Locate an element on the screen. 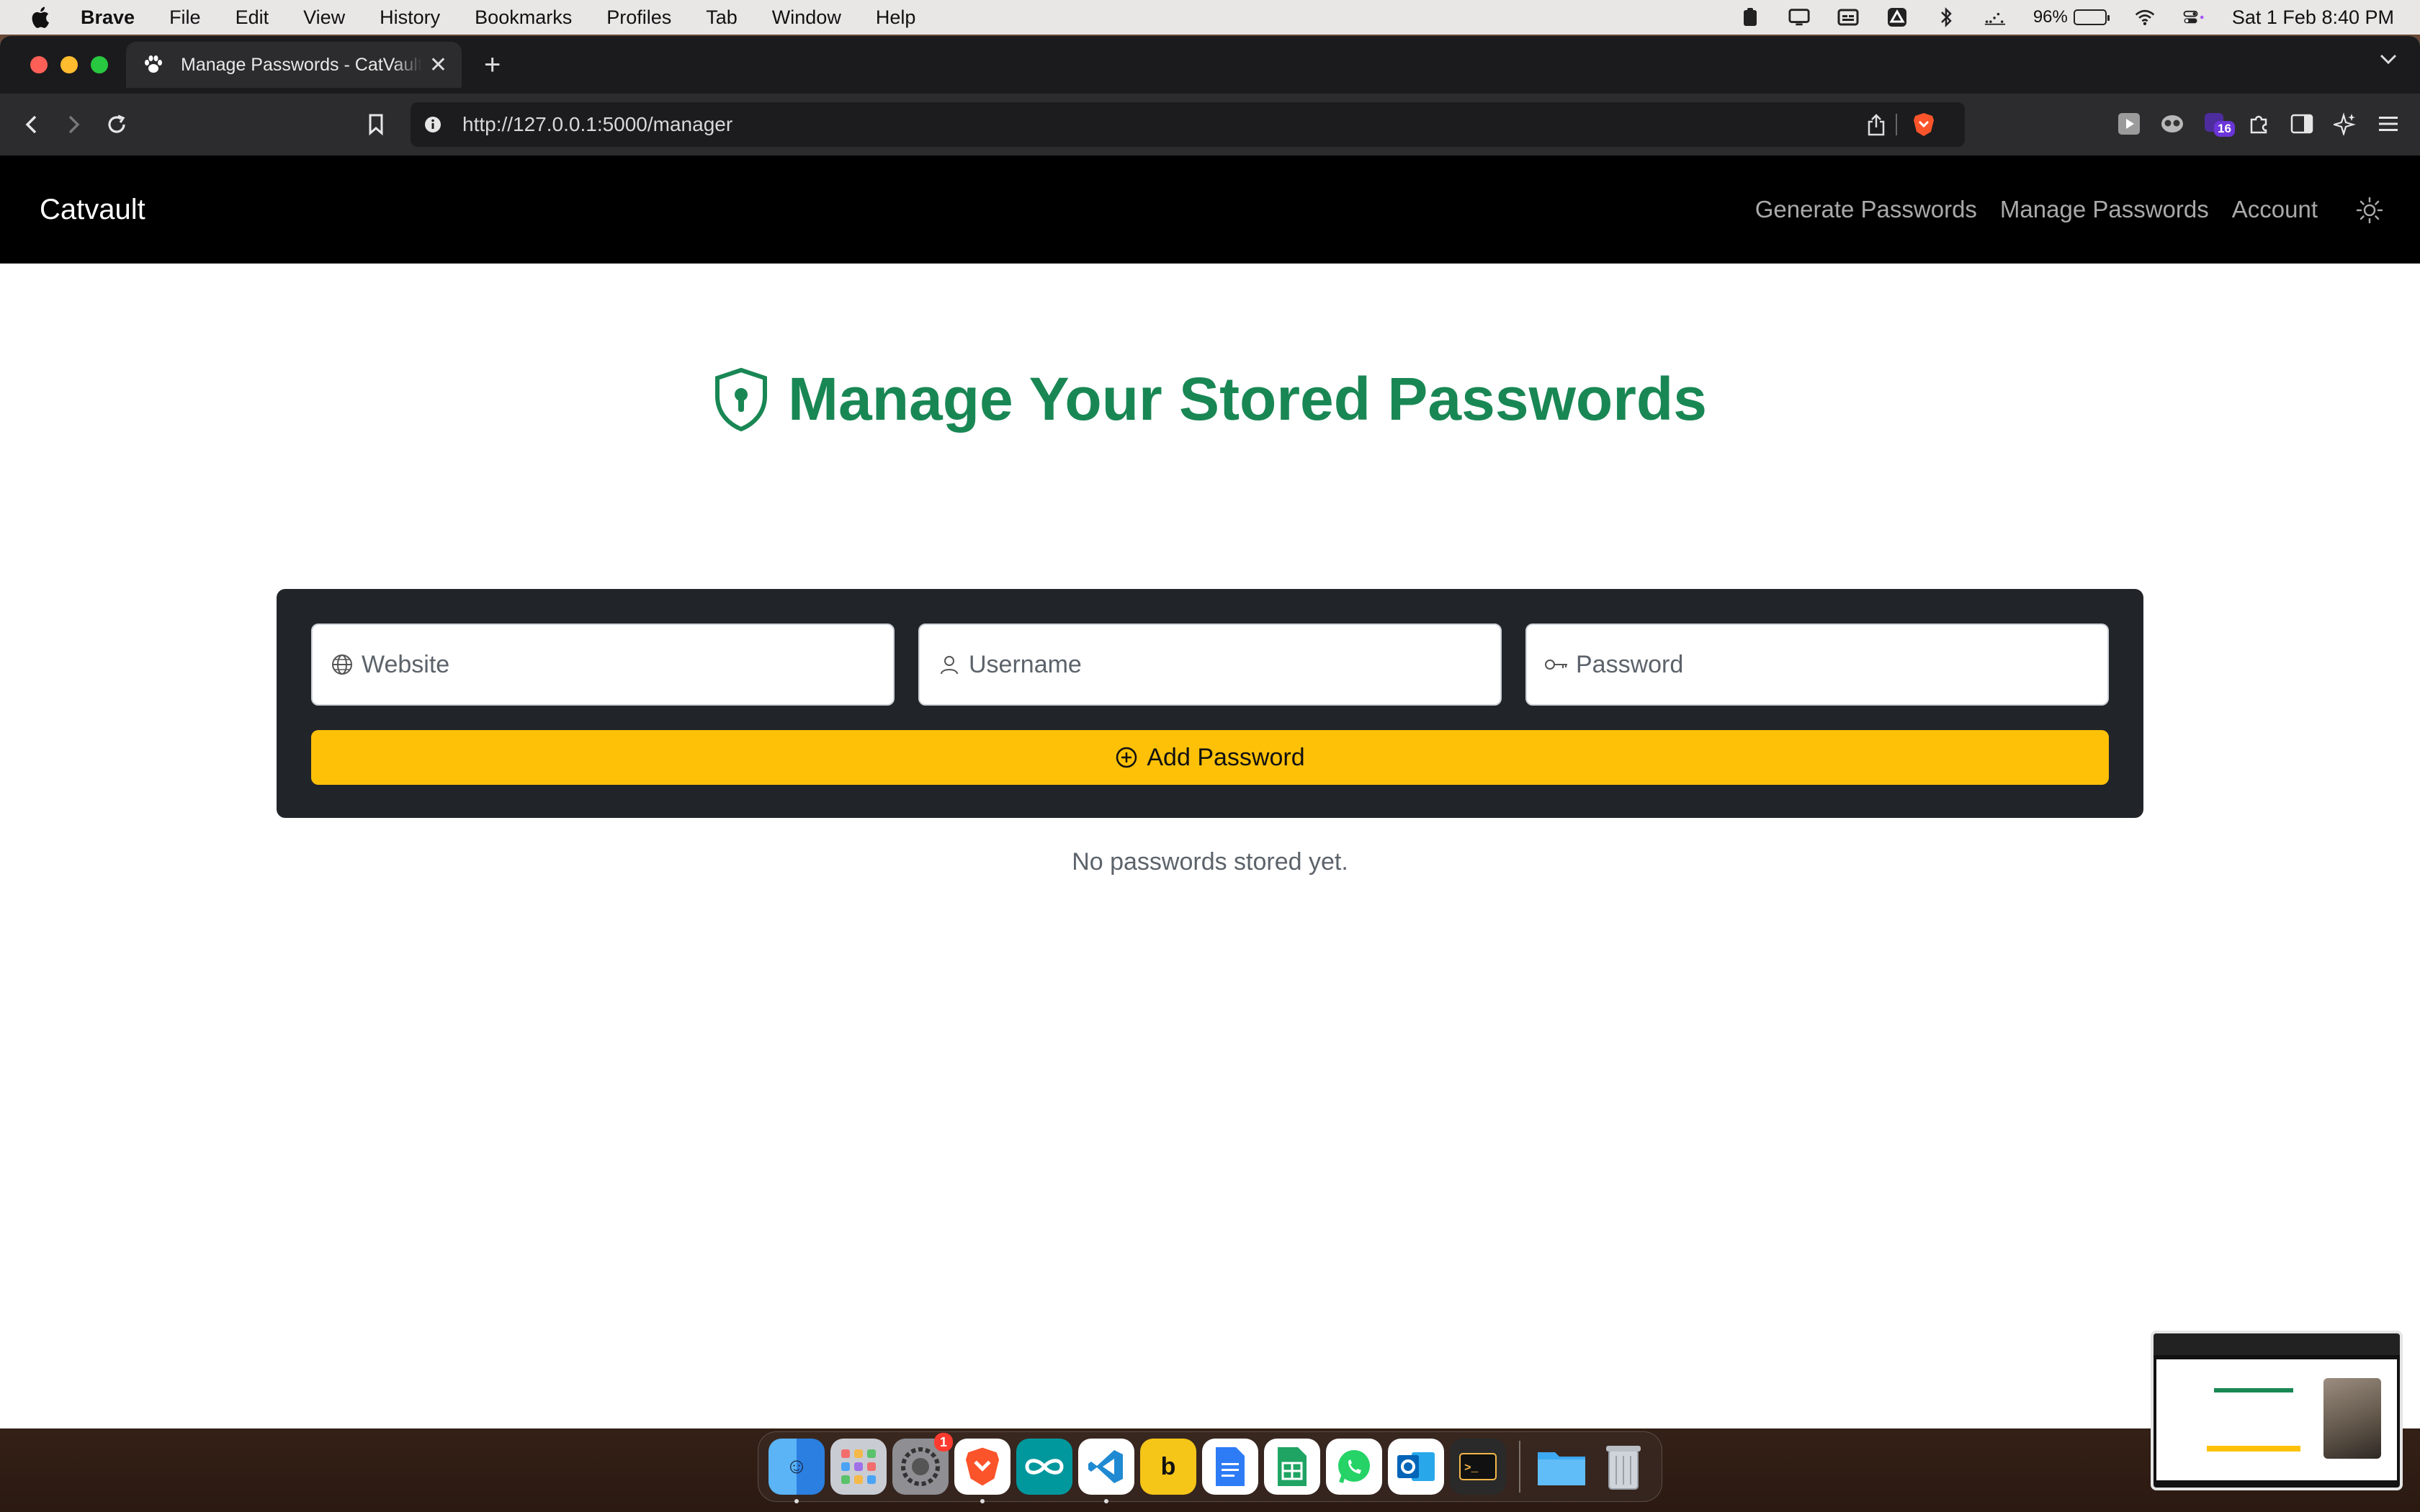 This screenshot has height=1512, width=2420. page-heading: Manage Your Stored Passwords is located at coordinates (1210, 399).